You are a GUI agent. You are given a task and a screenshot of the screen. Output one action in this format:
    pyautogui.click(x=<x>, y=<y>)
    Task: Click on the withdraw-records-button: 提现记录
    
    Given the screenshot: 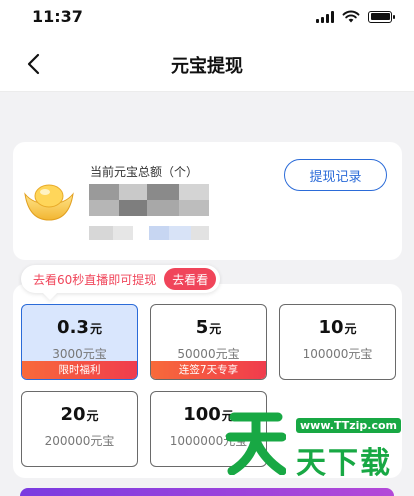 What is the action you would take?
    pyautogui.click(x=335, y=175)
    